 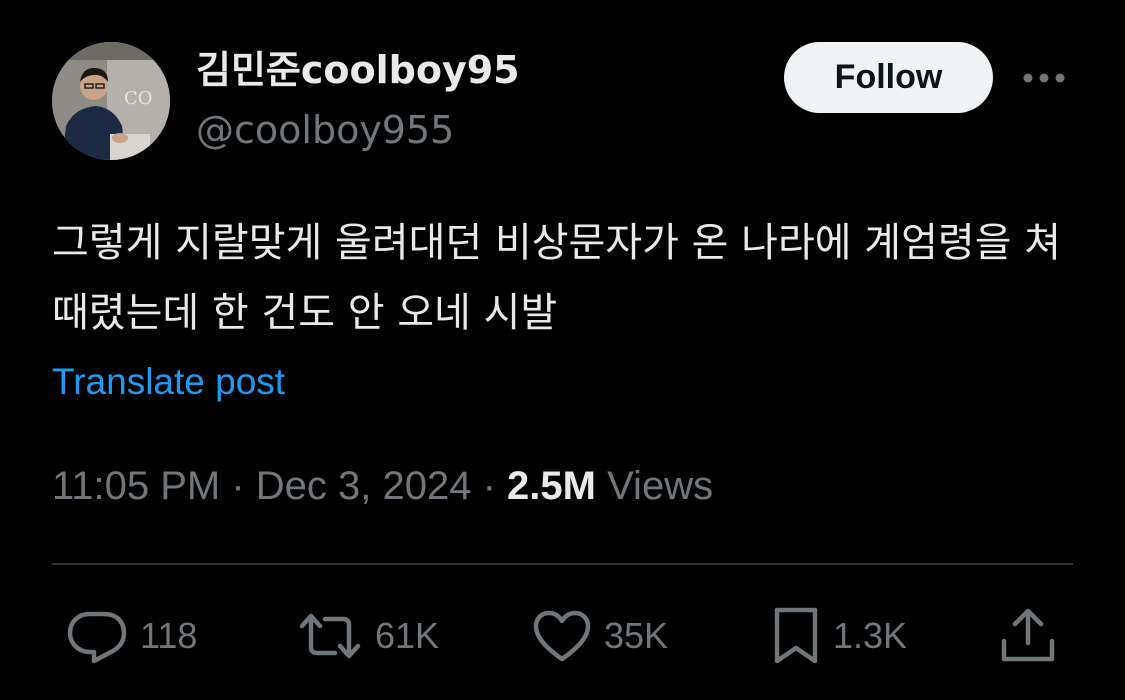 I want to click on translate-post-link: Translate post, so click(x=168, y=382).